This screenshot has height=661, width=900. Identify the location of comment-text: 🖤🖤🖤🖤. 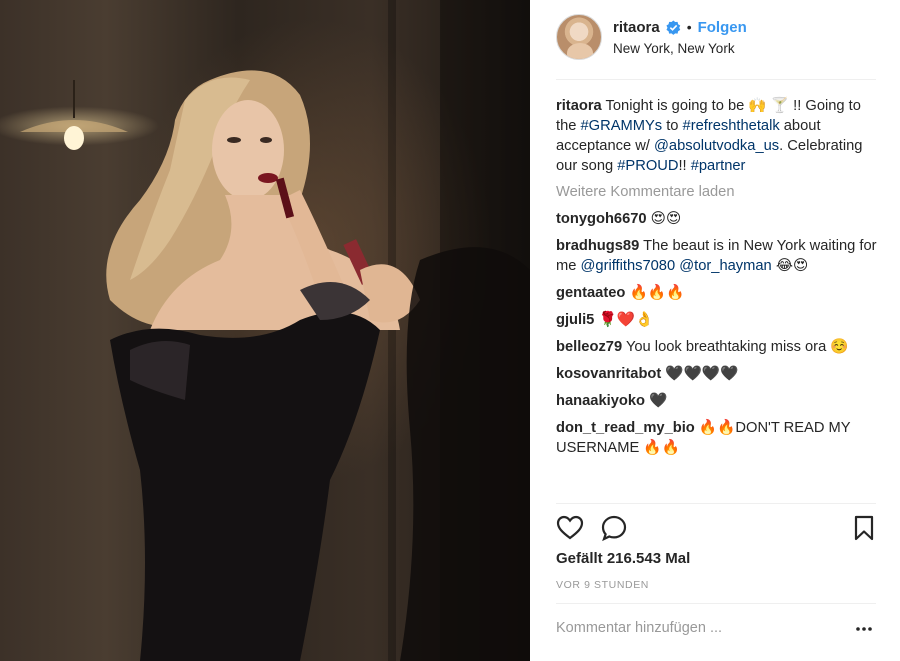
(700, 374).